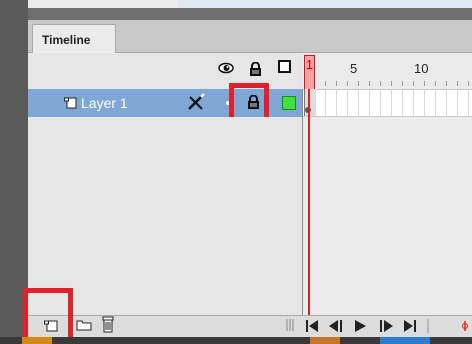  What do you see at coordinates (289, 103) in the screenshot?
I see `outline-color-swatch` at bounding box center [289, 103].